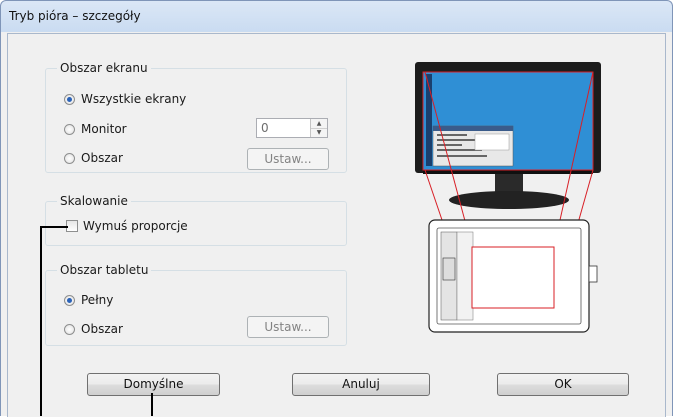  Describe the element at coordinates (104, 68) in the screenshot. I see `screen-area-legend: Obszar ekranu` at that location.